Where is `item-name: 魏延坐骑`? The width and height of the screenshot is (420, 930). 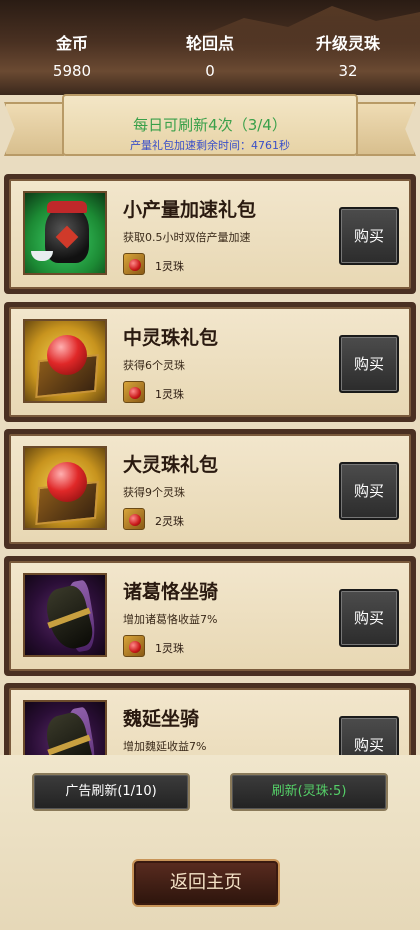
item-name: 魏延坐骑 is located at coordinates (161, 719).